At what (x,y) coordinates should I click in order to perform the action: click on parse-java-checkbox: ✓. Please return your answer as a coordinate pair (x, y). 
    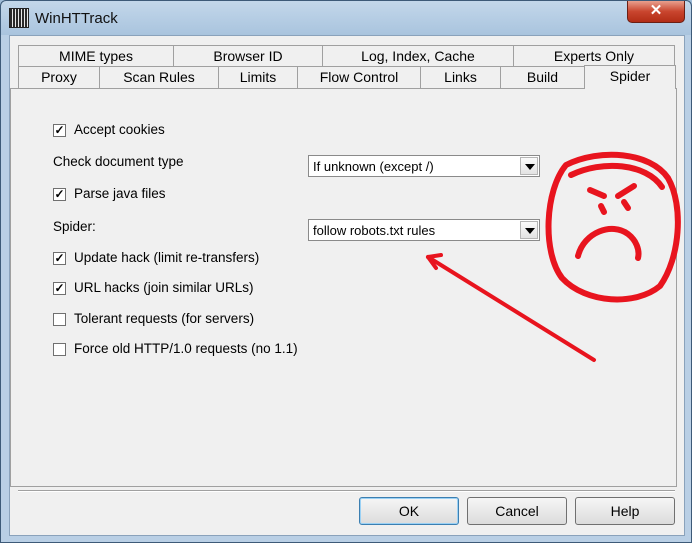
    Looking at the image, I should click on (59, 194).